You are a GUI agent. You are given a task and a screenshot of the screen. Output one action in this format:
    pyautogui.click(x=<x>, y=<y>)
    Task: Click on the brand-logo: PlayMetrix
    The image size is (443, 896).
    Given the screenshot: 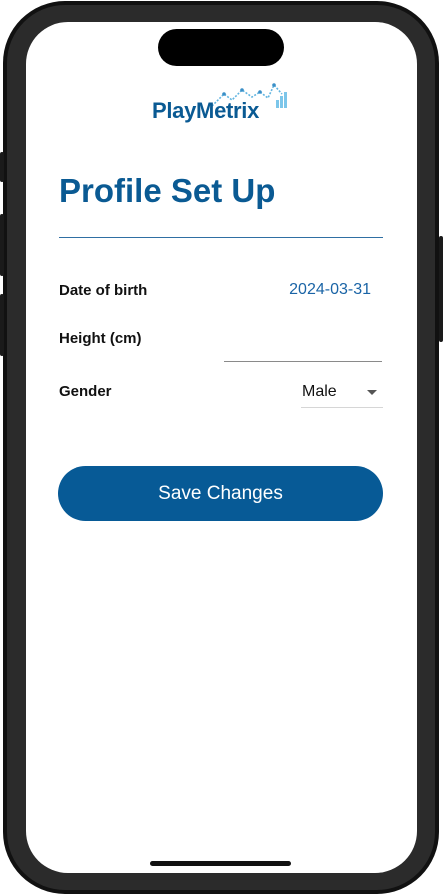 What is the action you would take?
    pyautogui.click(x=222, y=106)
    